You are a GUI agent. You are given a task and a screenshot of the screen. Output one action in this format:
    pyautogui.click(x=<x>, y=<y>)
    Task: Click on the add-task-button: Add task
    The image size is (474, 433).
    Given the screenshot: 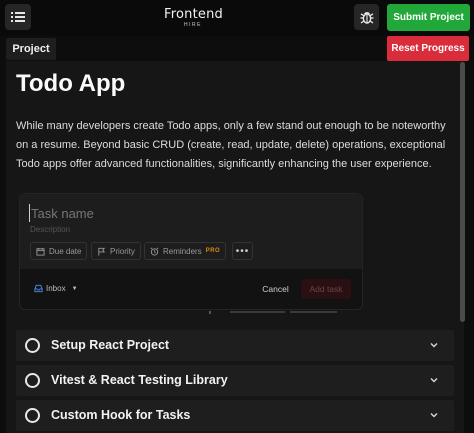 What is the action you would take?
    pyautogui.click(x=326, y=289)
    